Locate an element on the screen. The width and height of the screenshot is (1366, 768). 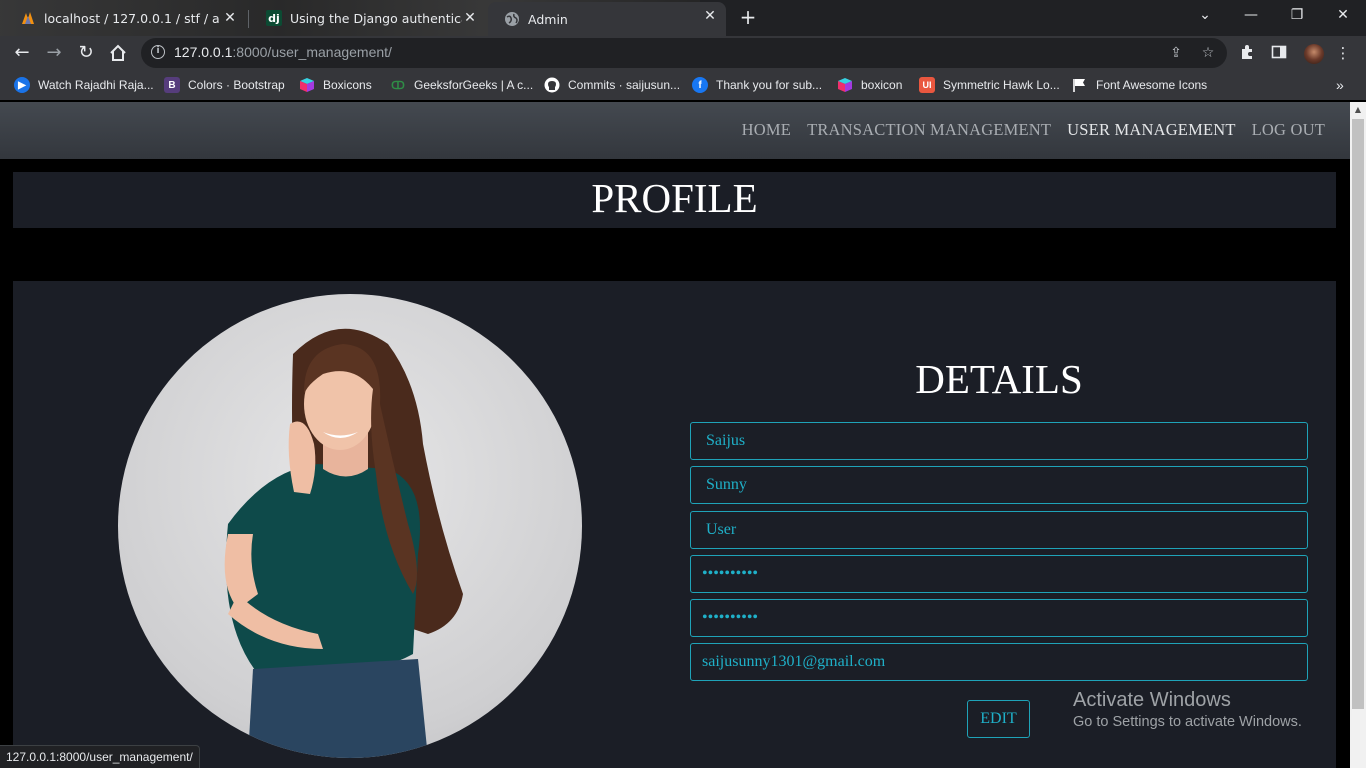
status-bar-url: 127.0.0.1:8000/user_management/ is located at coordinates (100, 756).